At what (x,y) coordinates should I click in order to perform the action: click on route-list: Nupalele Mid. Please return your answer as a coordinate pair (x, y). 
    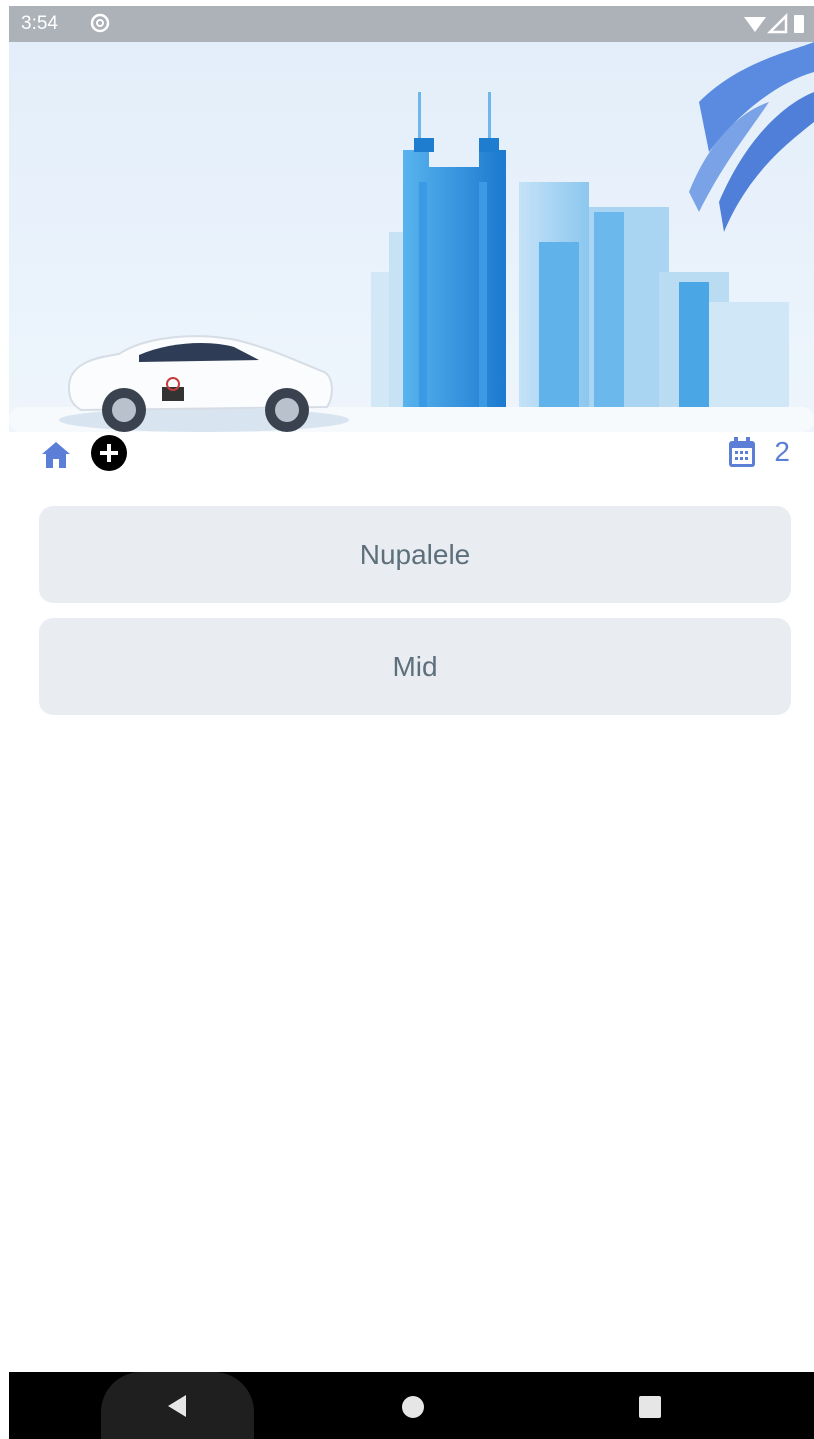
    Looking at the image, I should click on (415, 618).